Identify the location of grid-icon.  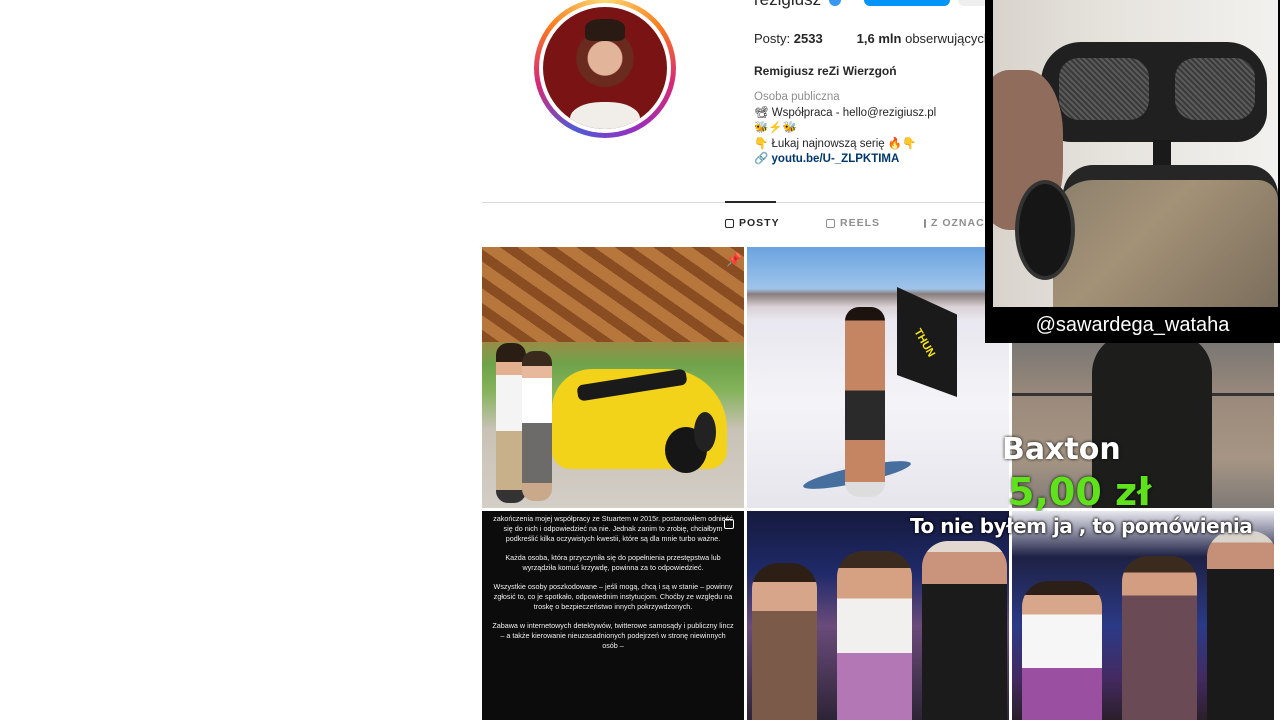
(729, 223).